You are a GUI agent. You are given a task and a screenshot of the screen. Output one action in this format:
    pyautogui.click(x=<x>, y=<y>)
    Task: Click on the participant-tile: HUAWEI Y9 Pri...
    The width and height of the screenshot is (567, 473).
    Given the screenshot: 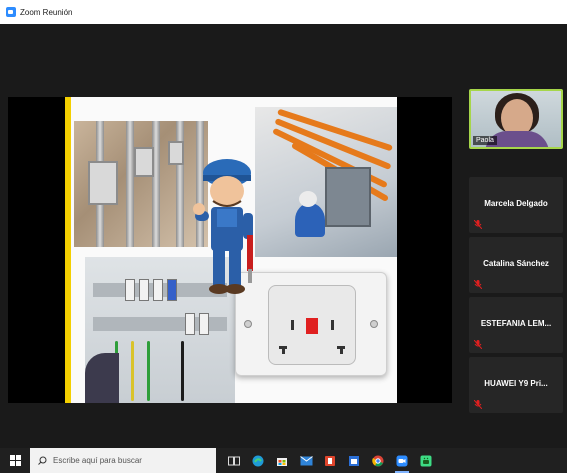 What is the action you would take?
    pyautogui.click(x=516, y=385)
    